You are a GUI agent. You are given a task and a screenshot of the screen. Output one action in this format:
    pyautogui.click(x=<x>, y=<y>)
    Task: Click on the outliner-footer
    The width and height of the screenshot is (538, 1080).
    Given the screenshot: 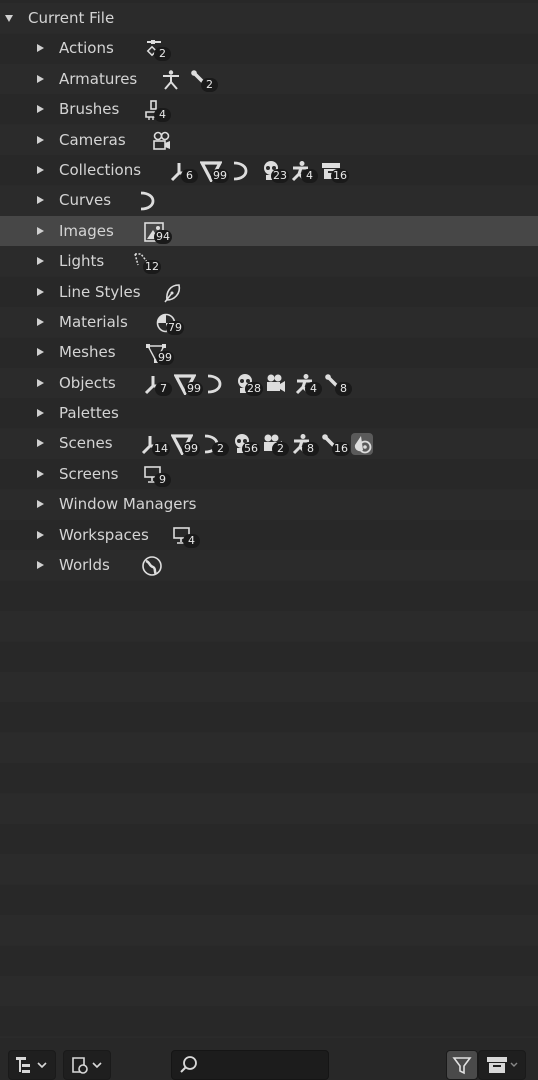 What is the action you would take?
    pyautogui.click(x=269, y=1061)
    